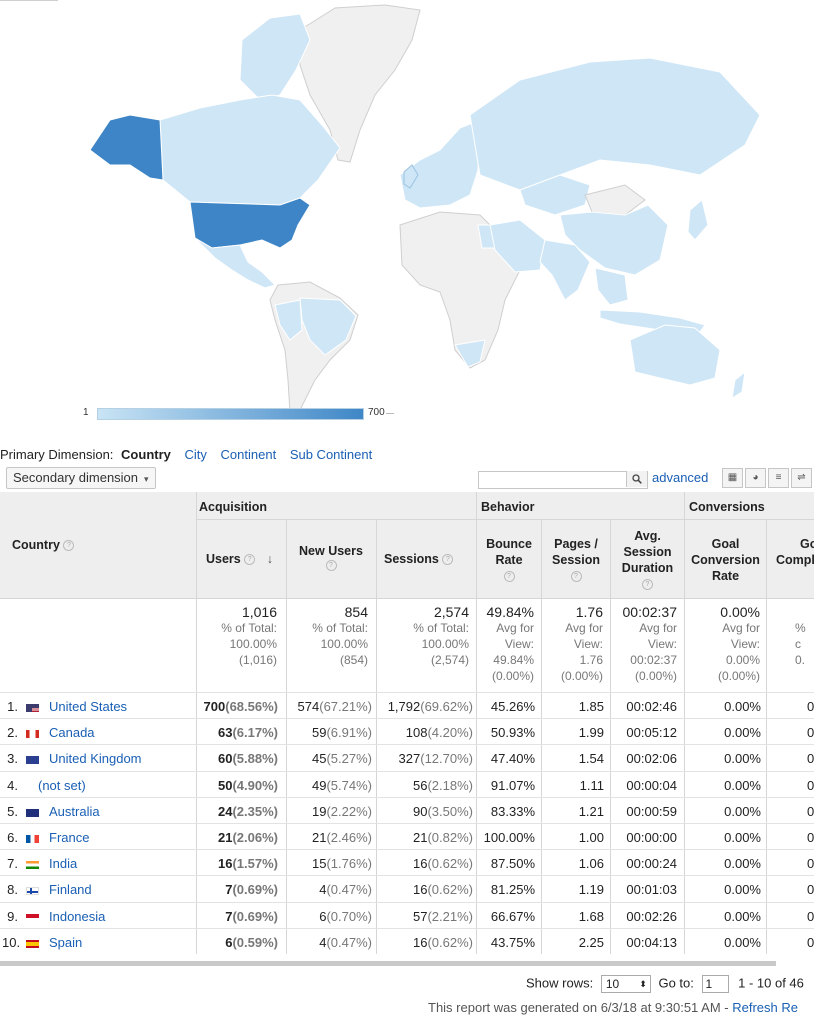  What do you see at coordinates (443, 785) in the screenshot?
I see `sessions-cell: 56(2.18%)` at bounding box center [443, 785].